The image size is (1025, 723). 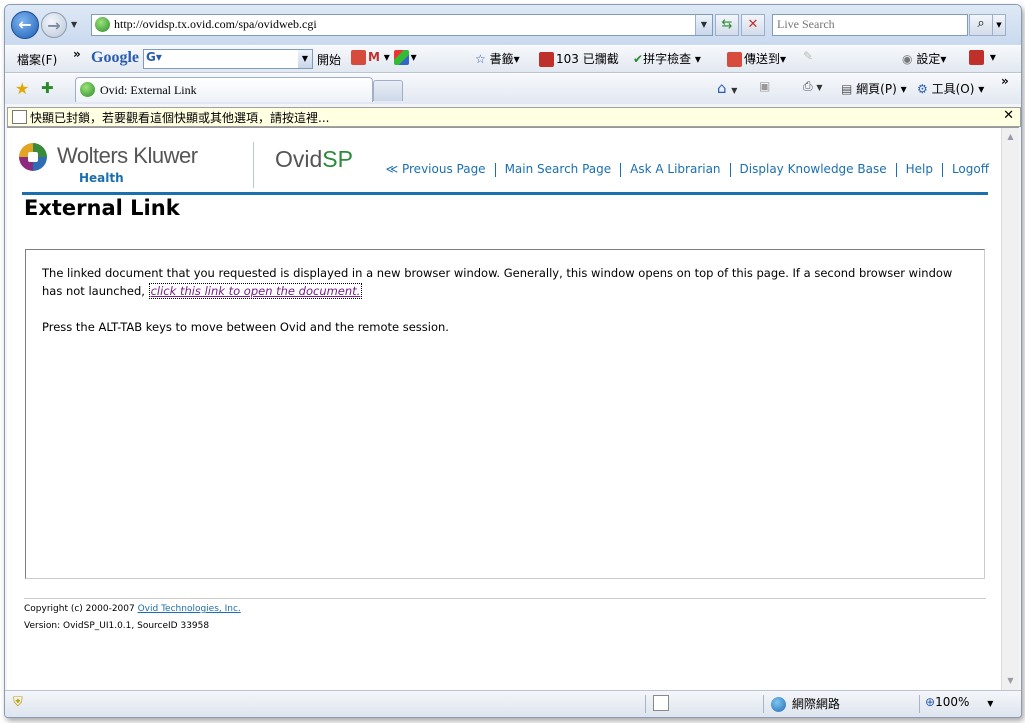 What do you see at coordinates (514, 117) in the screenshot?
I see `popup-blocked-infobar: 快顯已封鎖，若要觀看這個快顯或其他選項，請按這裡... ✕` at bounding box center [514, 117].